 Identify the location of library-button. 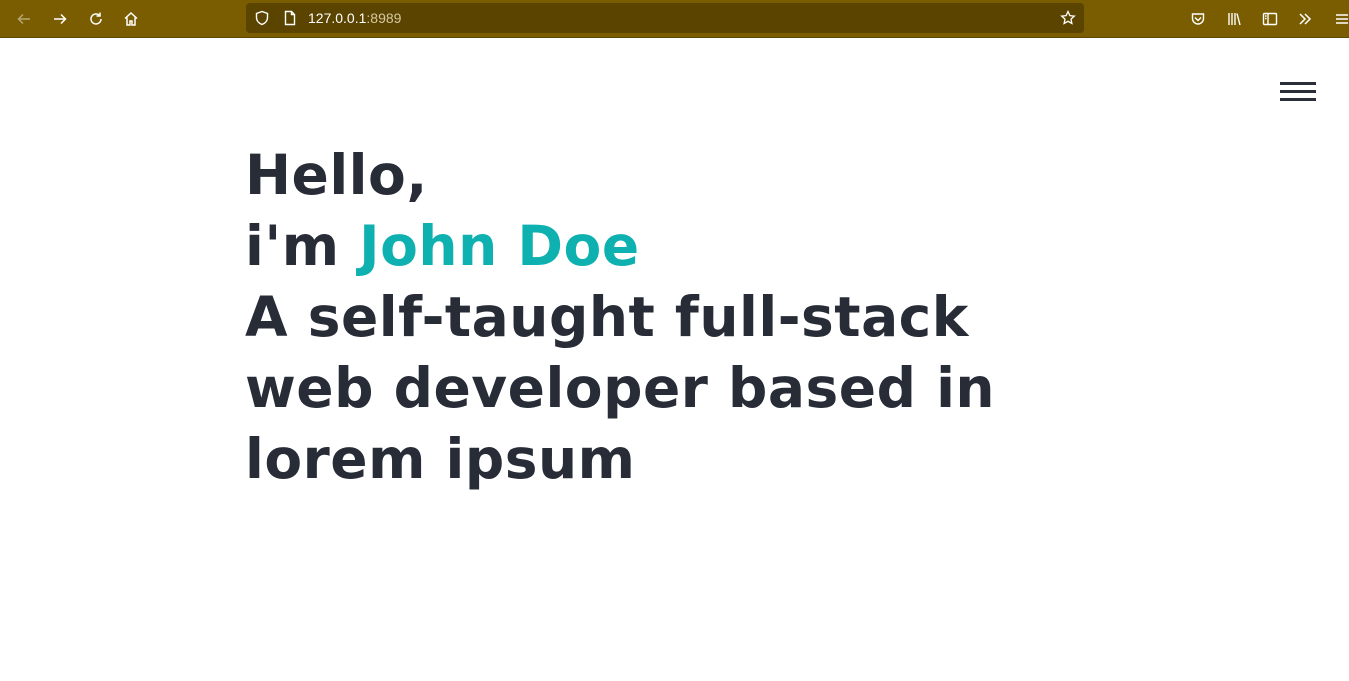
(1234, 19).